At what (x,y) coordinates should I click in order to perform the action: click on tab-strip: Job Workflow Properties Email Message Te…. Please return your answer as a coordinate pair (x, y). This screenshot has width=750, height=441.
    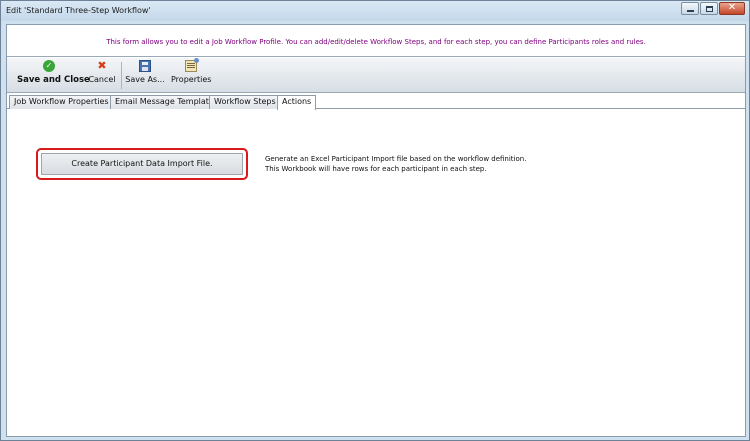
    Looking at the image, I should click on (376, 102).